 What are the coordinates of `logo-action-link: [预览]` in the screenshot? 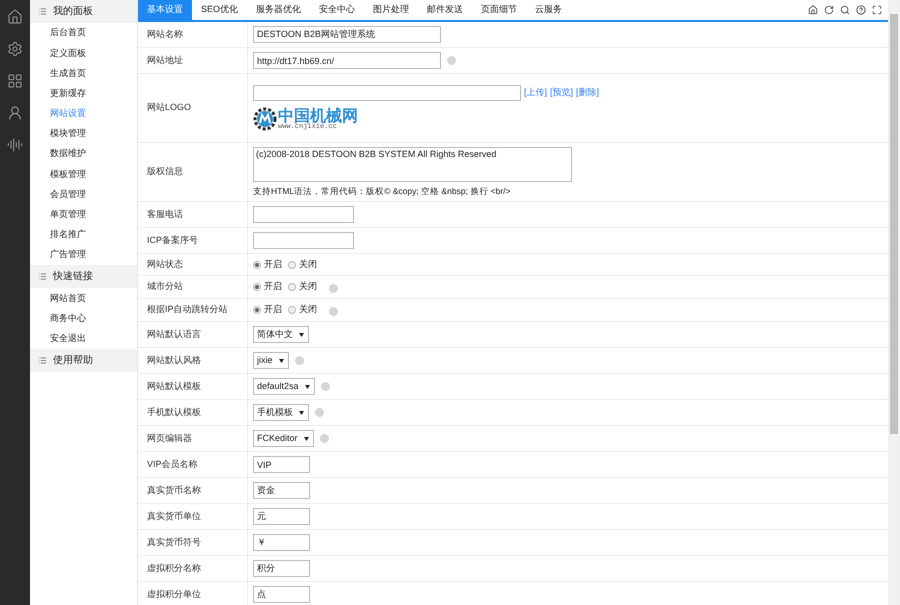 It's located at (562, 93).